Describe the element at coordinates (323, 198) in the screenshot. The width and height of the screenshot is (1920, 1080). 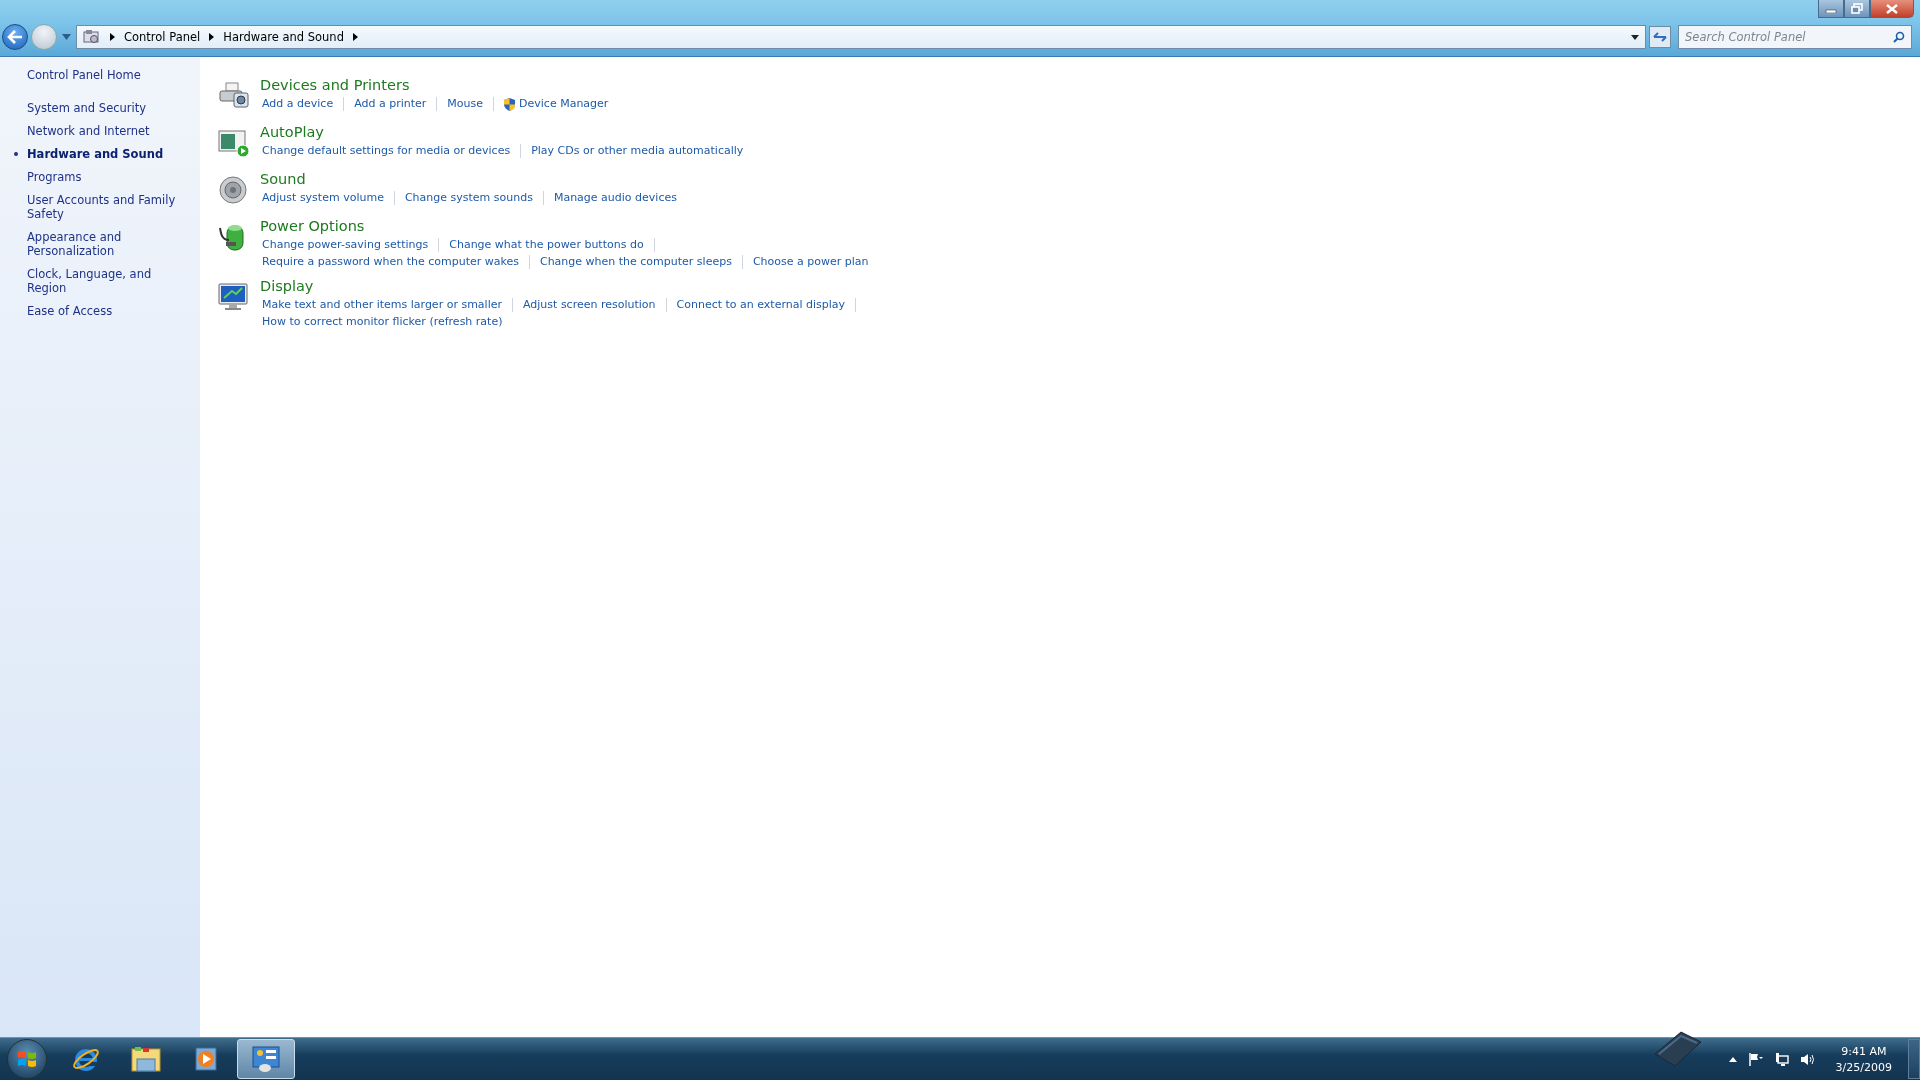
I see `task-link: Adjust system volume` at that location.